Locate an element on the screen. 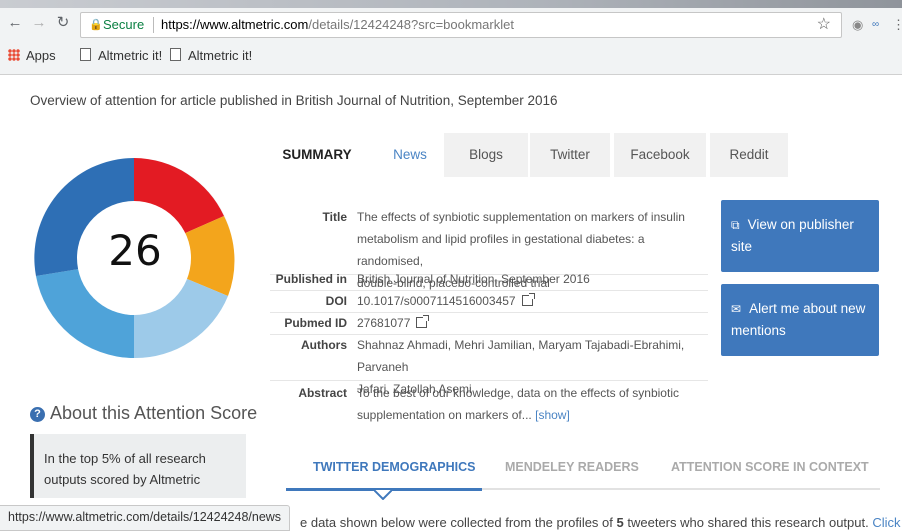 The width and height of the screenshot is (902, 531). click-link: Click is located at coordinates (886, 522).